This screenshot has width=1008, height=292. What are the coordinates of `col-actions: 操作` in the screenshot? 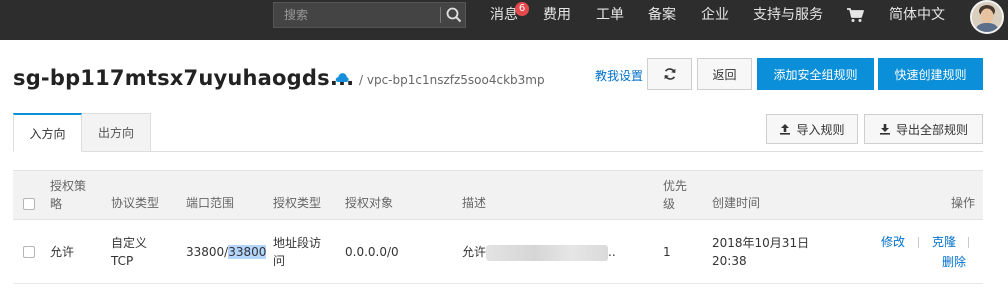 It's located at (963, 203).